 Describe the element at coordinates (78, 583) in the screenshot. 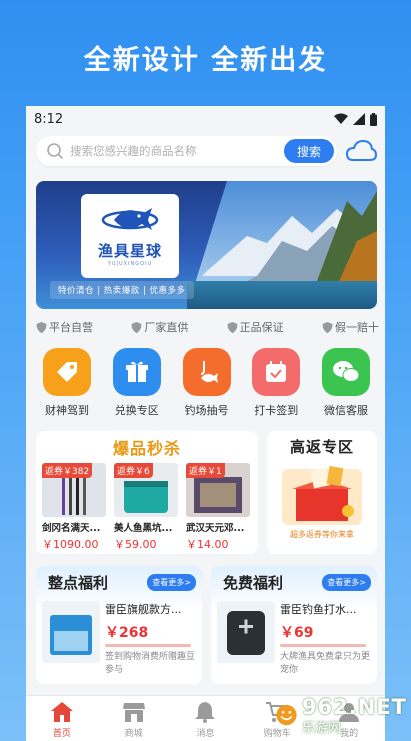

I see `welfare-title: 整点福利` at that location.